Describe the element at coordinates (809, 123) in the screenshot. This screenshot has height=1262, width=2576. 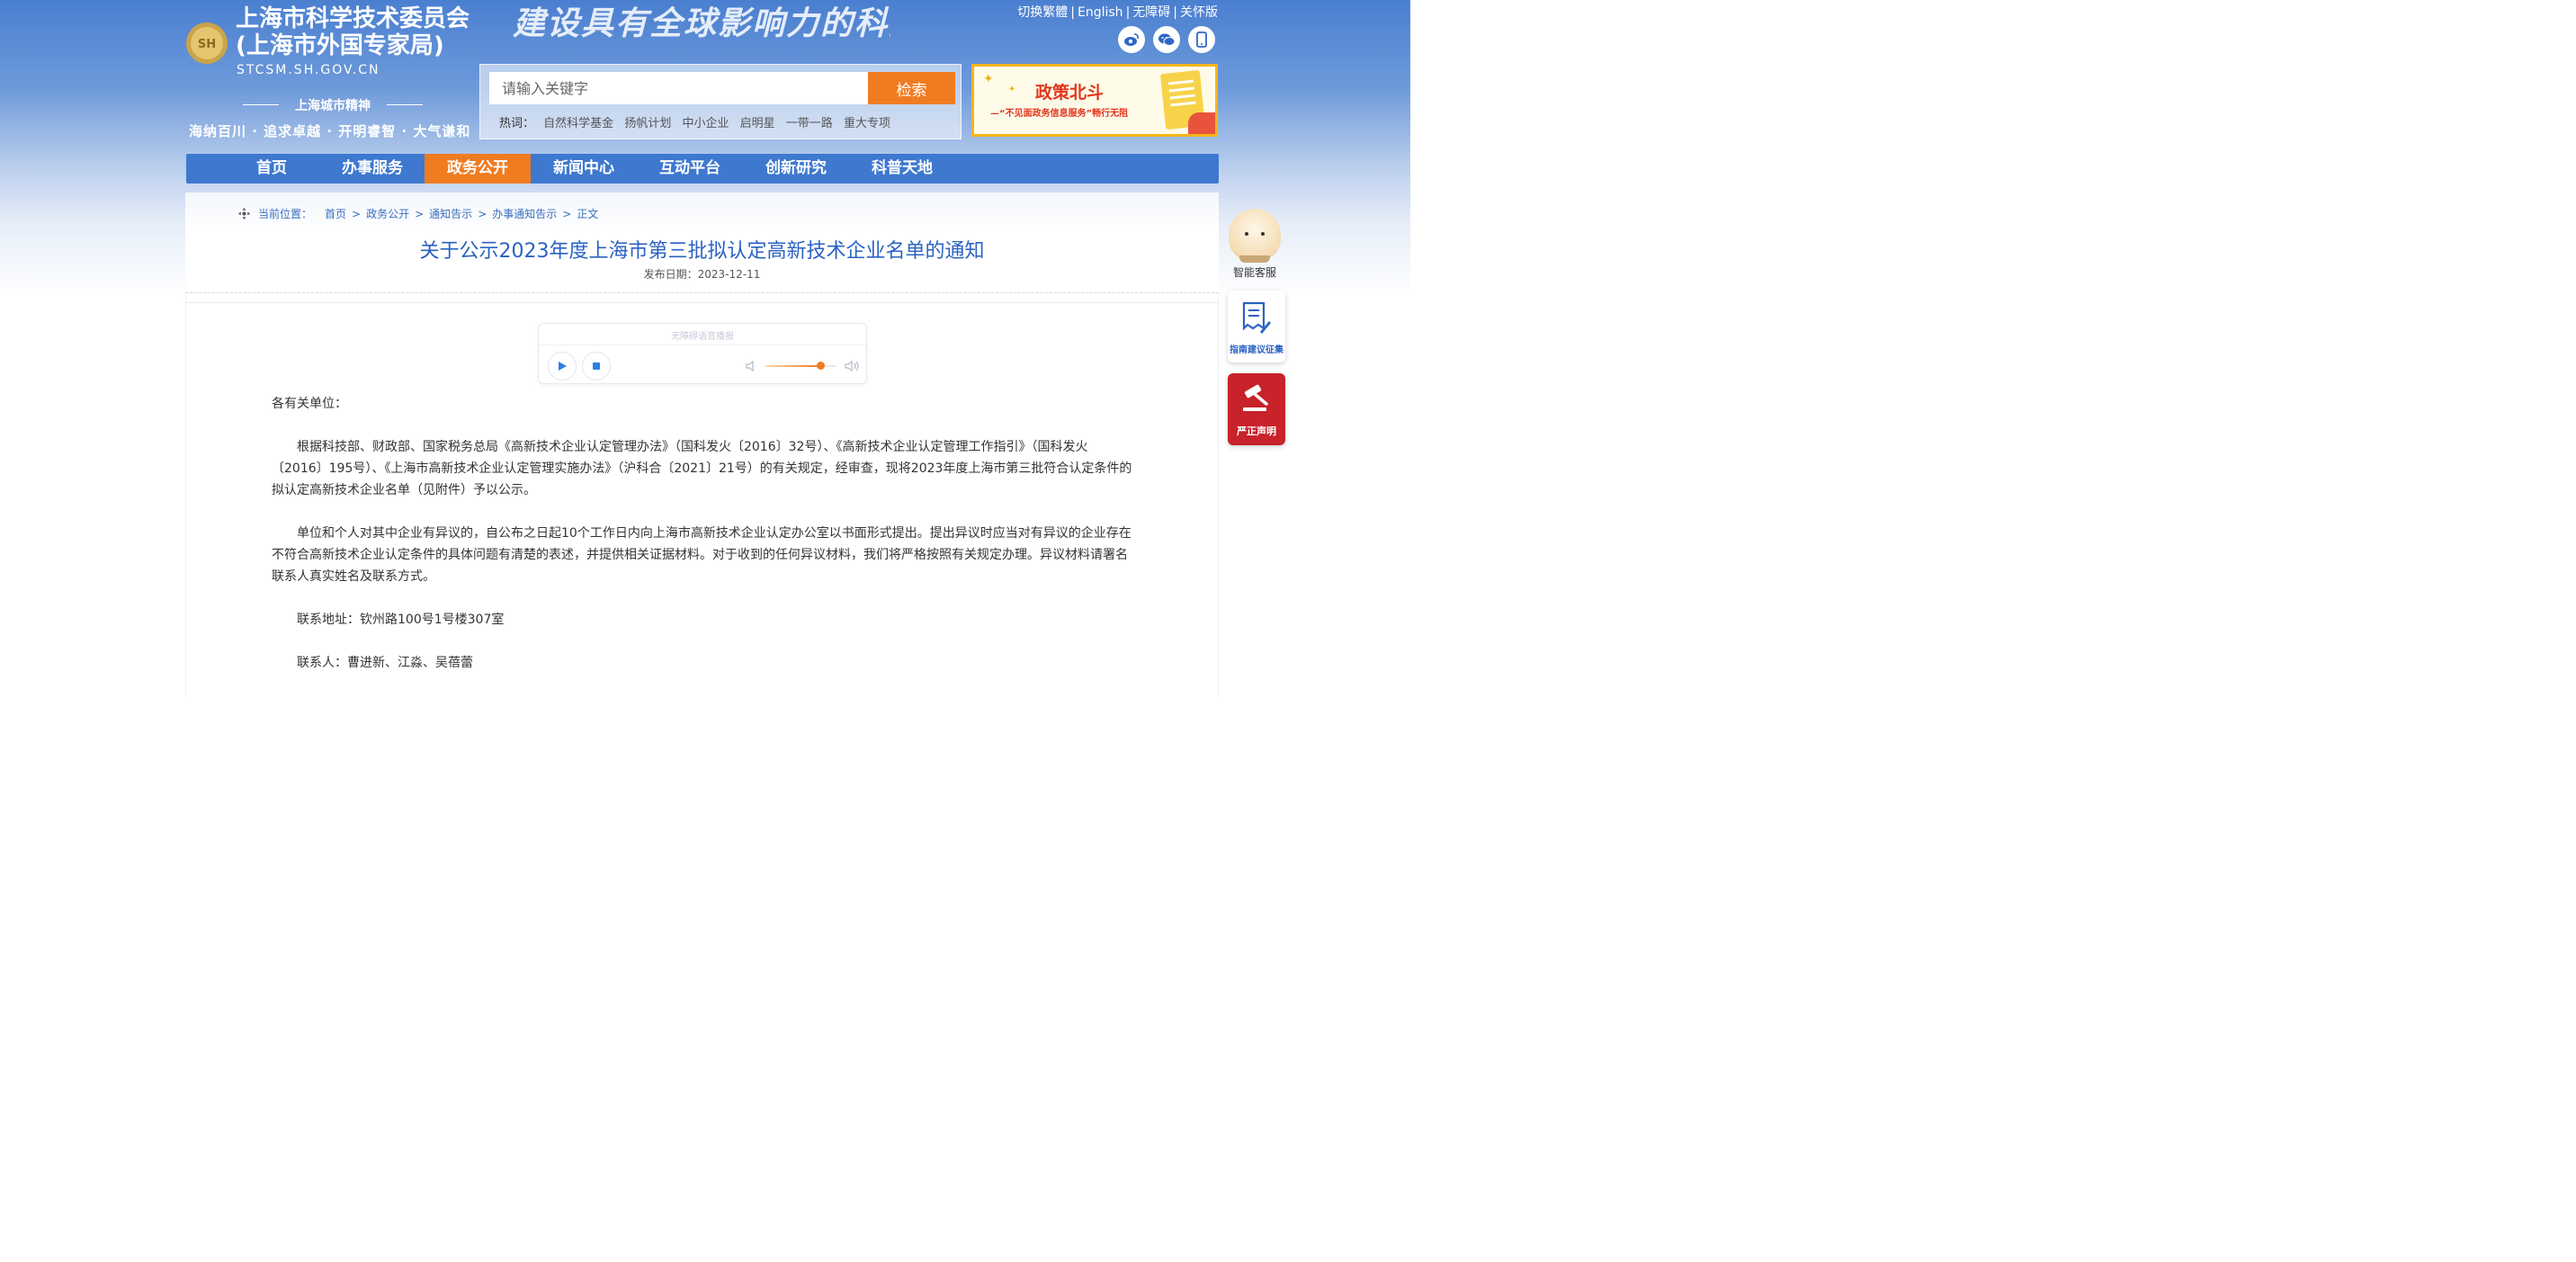
I see `hot-word: 一带一路` at that location.